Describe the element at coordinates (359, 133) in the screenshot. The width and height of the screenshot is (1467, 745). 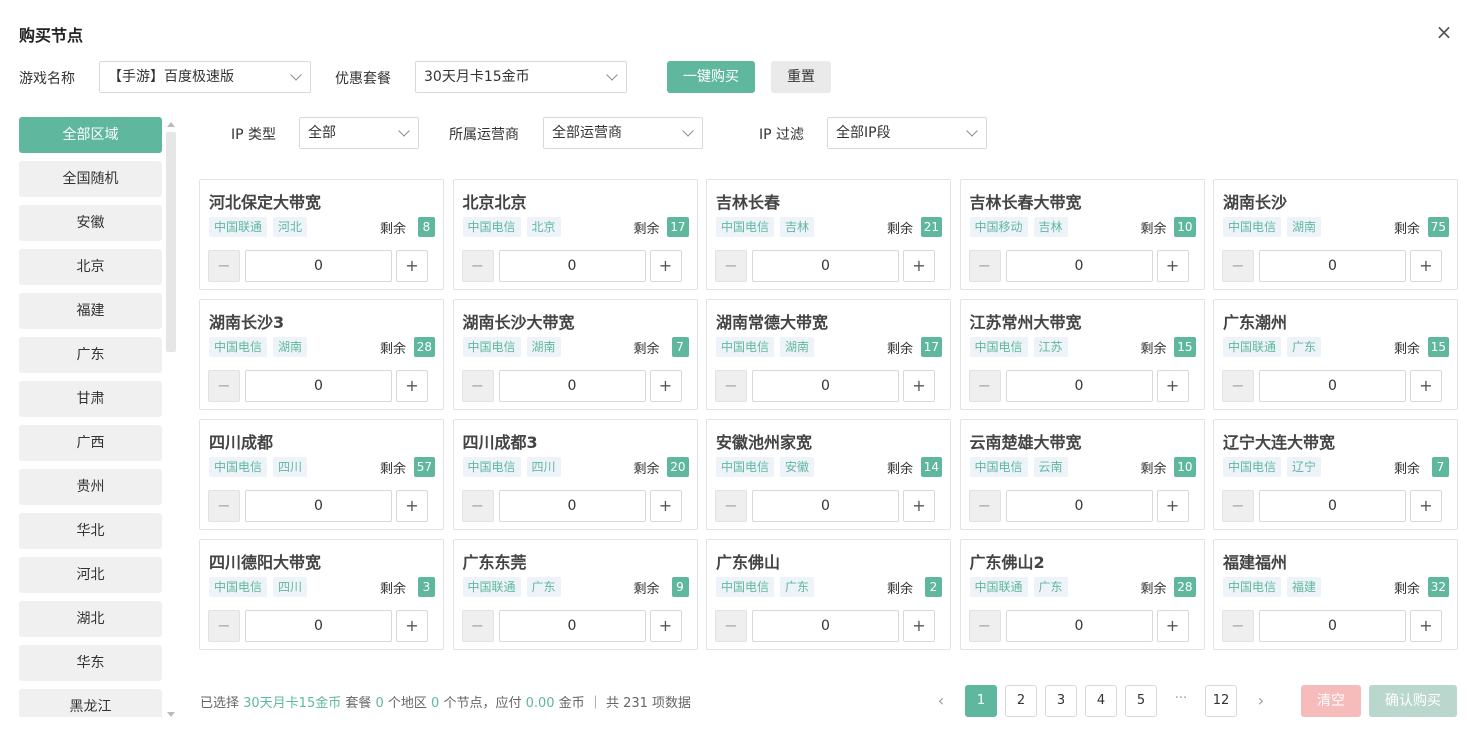
I see `ip-type-select: 全部` at that location.